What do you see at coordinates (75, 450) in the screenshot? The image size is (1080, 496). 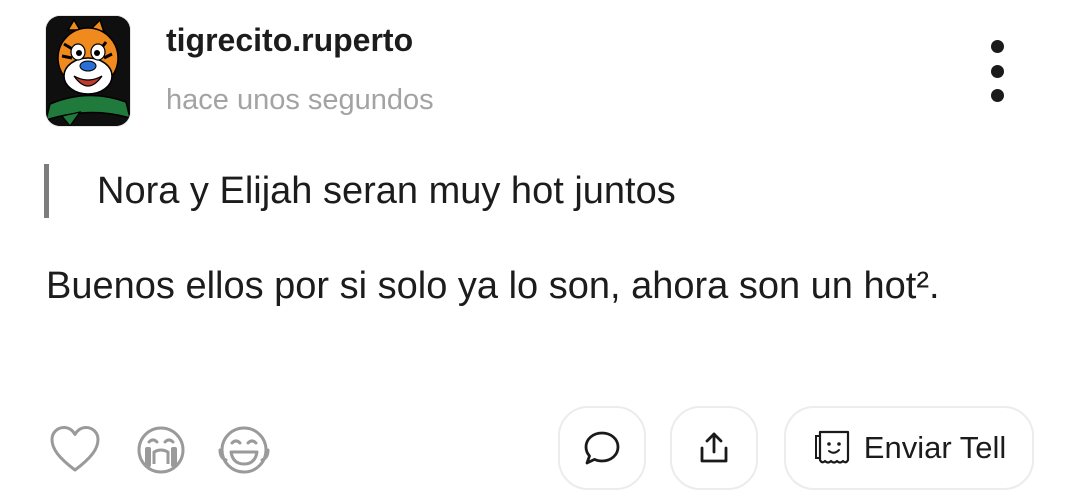 I see `heart-icon` at bounding box center [75, 450].